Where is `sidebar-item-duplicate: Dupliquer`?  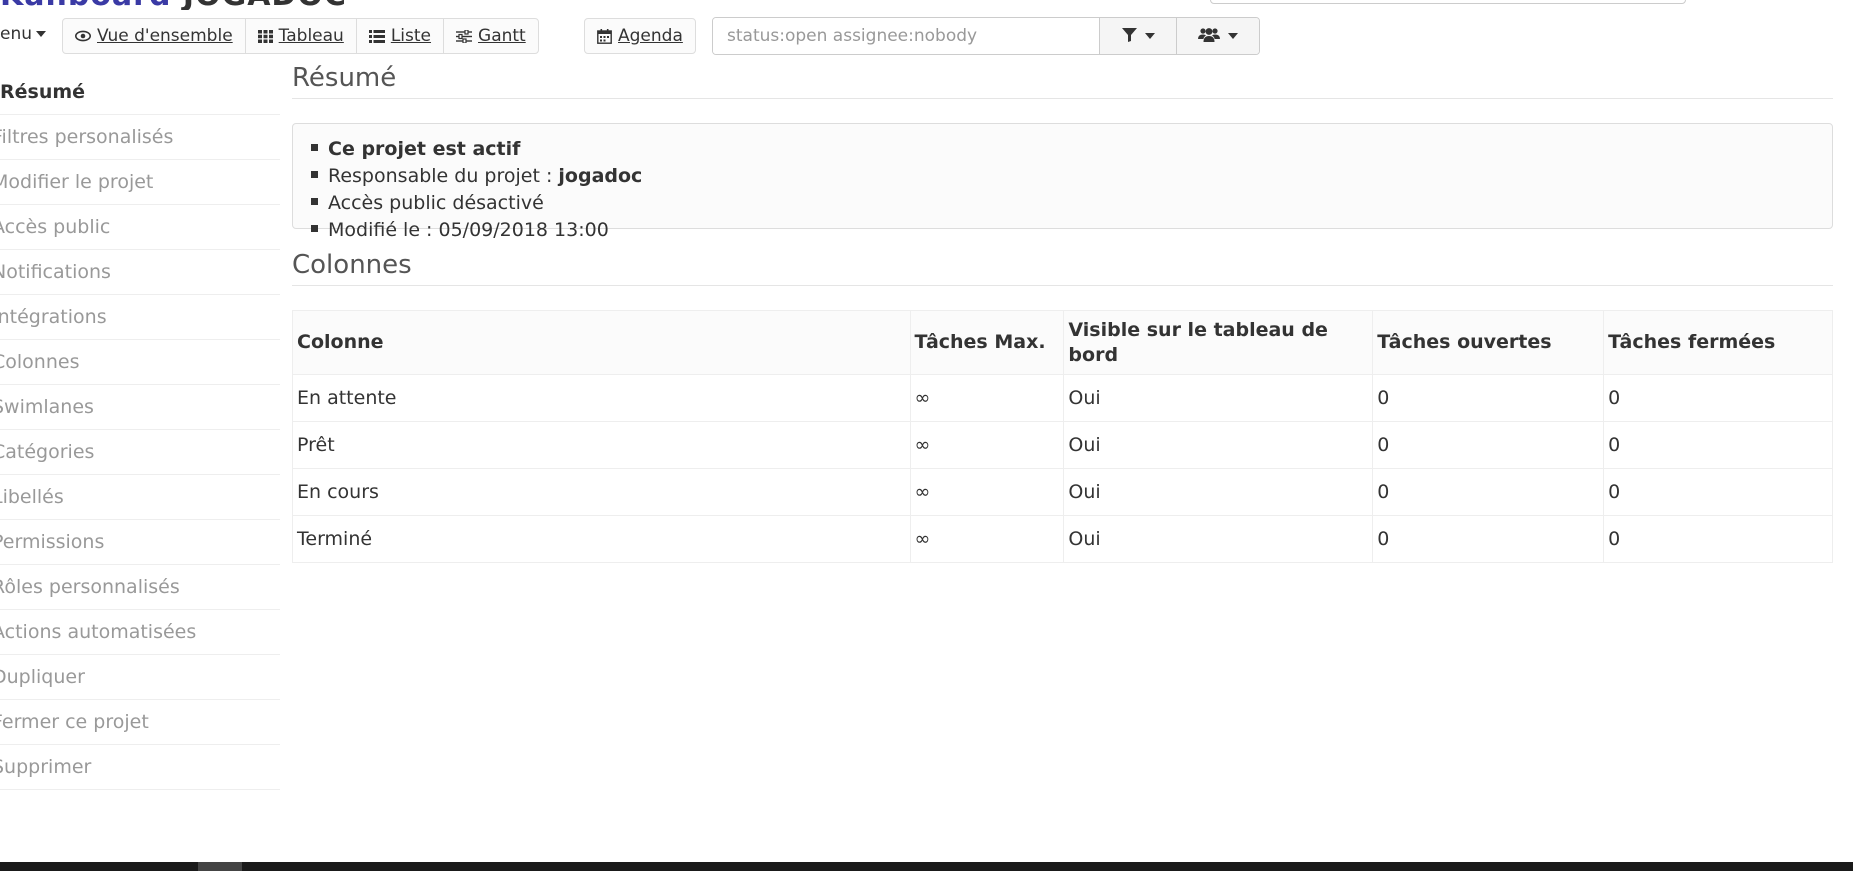
sidebar-item-duplicate: Dupliquer is located at coordinates (140, 677).